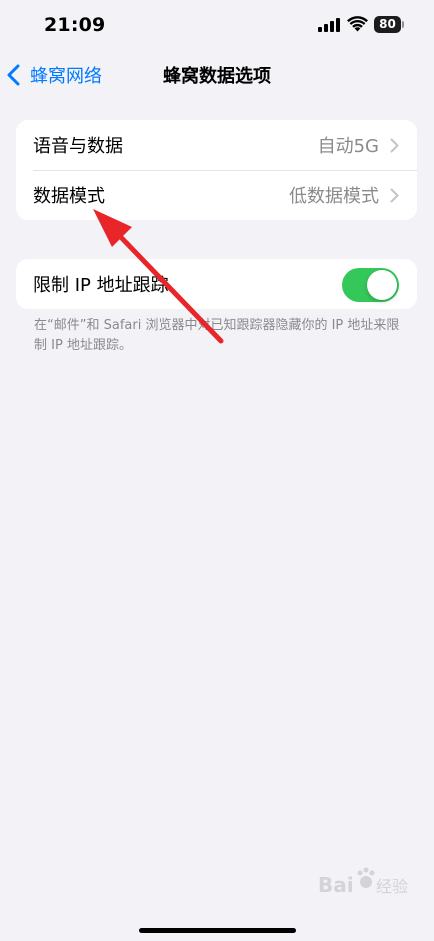 The height and width of the screenshot is (941, 434). I want to click on battery-level: 80, so click(387, 24).